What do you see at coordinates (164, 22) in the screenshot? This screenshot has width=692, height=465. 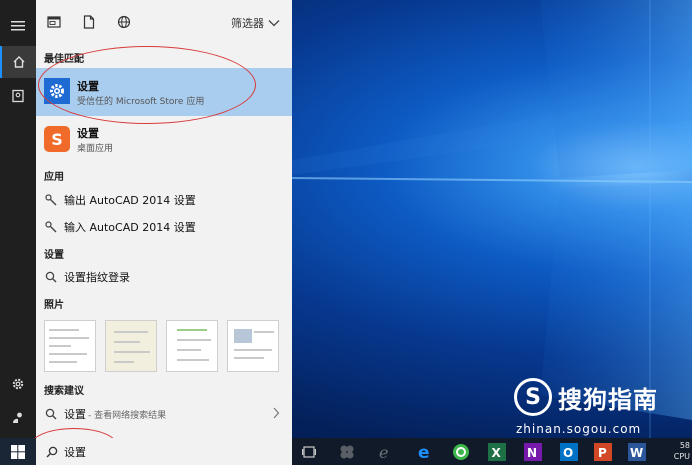 I see `panel-top-bar: 筛选器` at bounding box center [164, 22].